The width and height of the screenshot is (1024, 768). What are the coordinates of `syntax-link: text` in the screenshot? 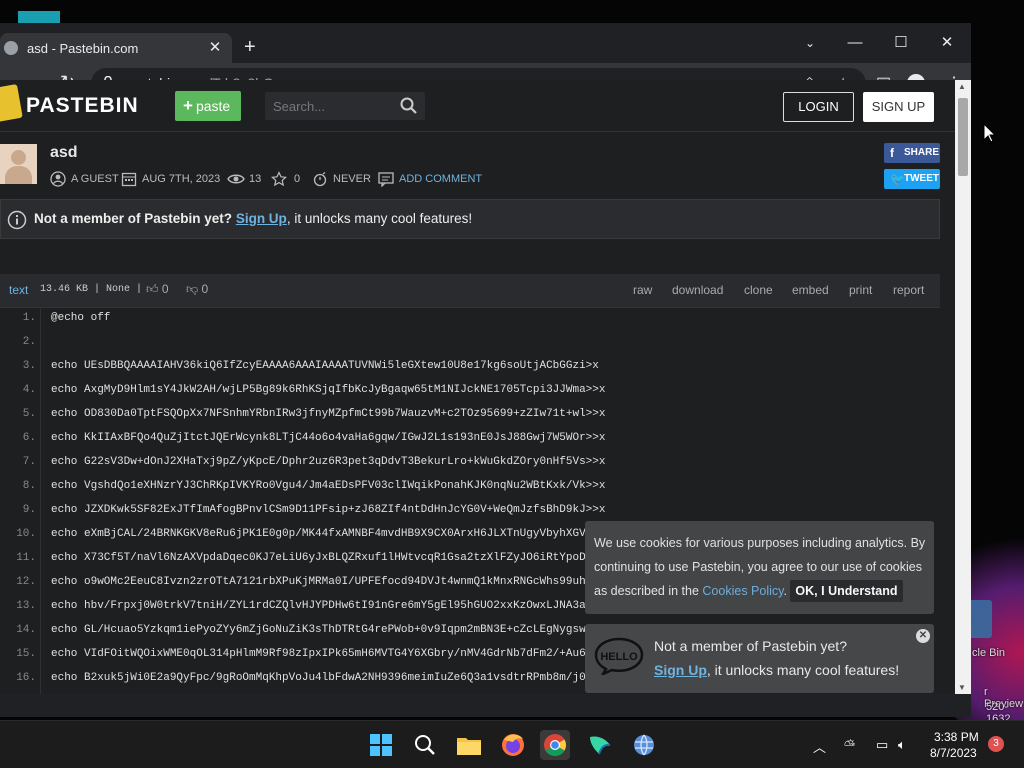 It's located at (18, 290).